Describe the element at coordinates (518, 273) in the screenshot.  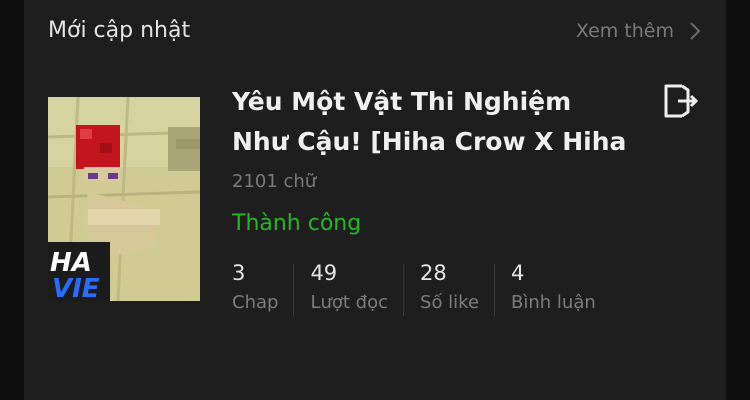
I see `stat-value: 4` at that location.